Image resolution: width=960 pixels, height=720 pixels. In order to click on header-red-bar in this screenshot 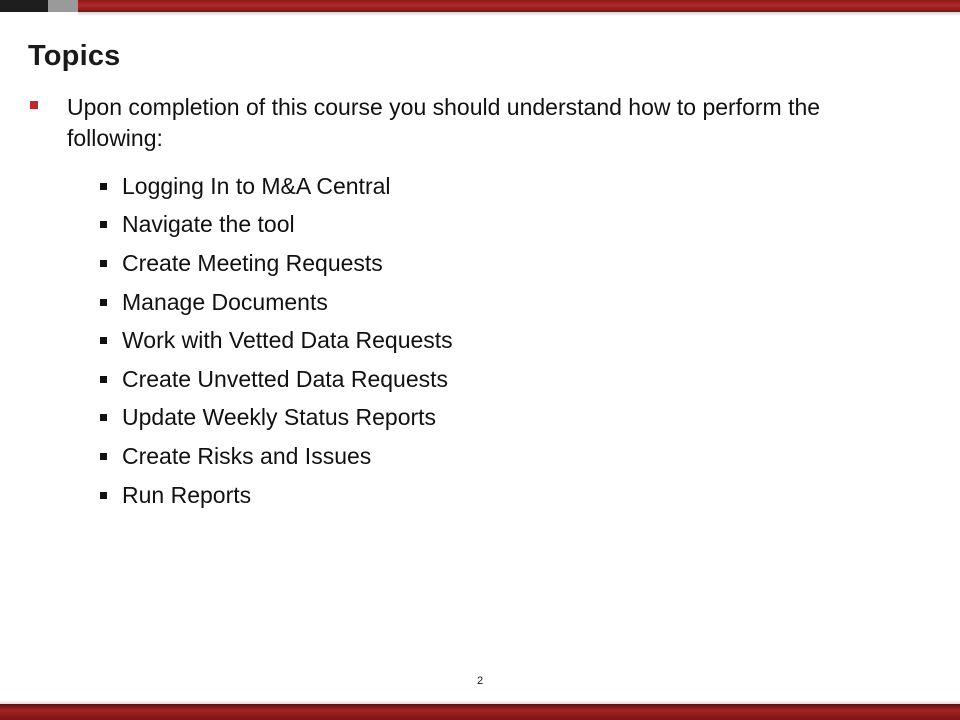, I will do `click(519, 6)`.